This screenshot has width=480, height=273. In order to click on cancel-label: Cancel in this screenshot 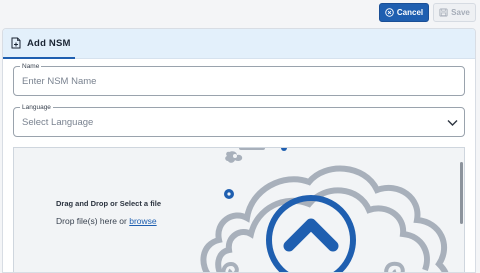, I will do `click(410, 12)`.